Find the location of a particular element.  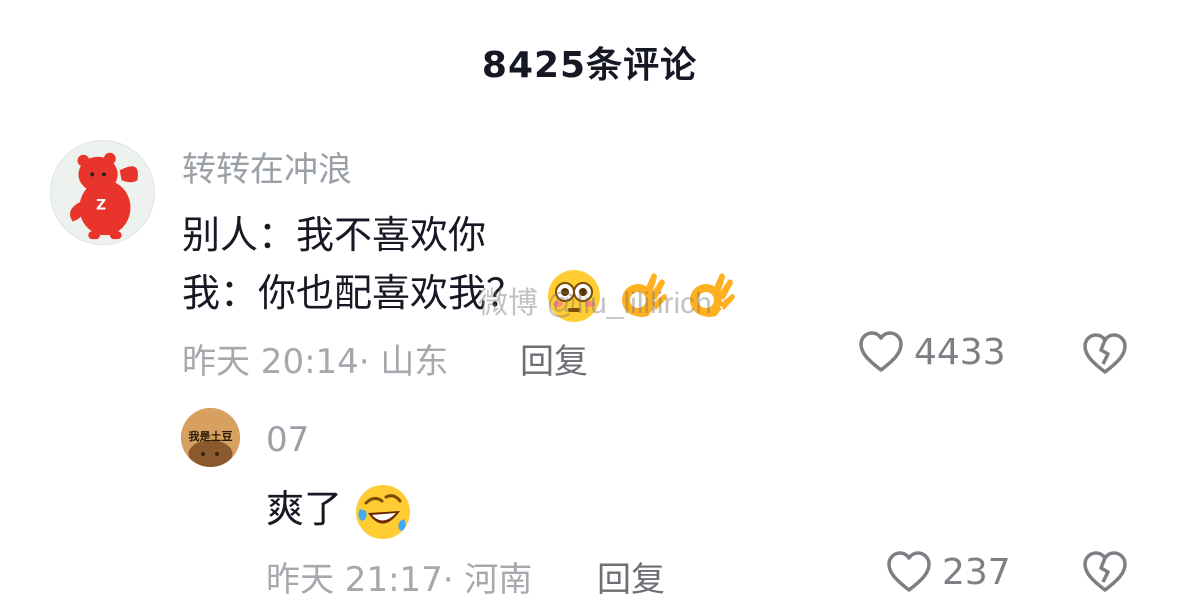

red-bear-avatar-icon: Z is located at coordinates (102, 192).